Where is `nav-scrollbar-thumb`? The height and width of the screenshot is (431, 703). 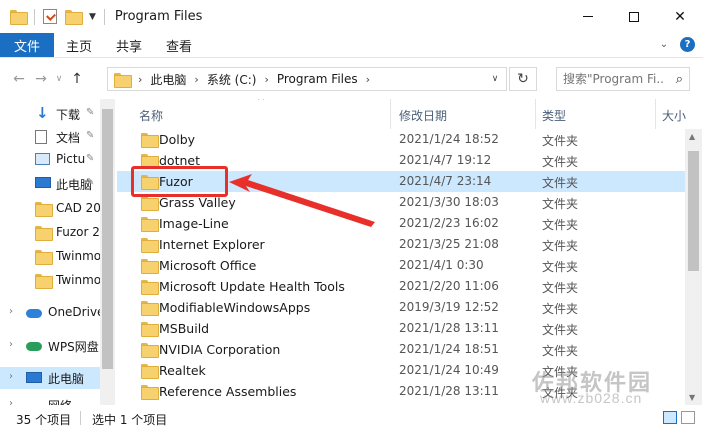
nav-scrollbar-thumb is located at coordinates (107, 239).